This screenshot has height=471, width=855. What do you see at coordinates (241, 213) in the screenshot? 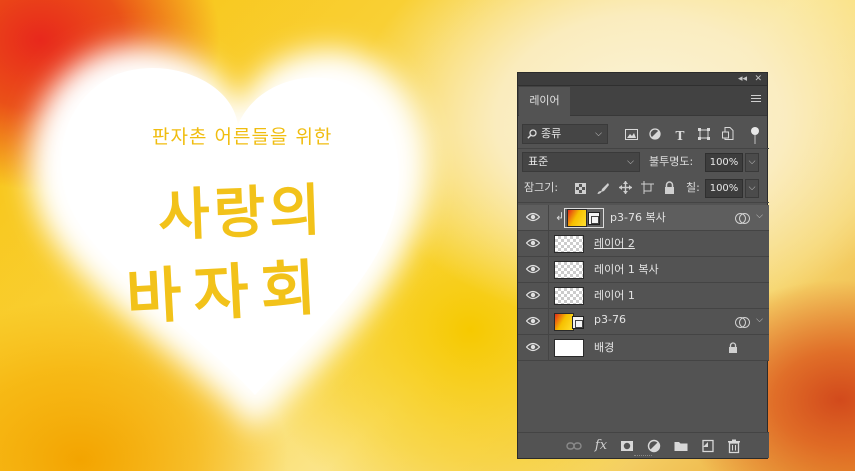
I see `artwork-title-line1: 사랑의` at bounding box center [241, 213].